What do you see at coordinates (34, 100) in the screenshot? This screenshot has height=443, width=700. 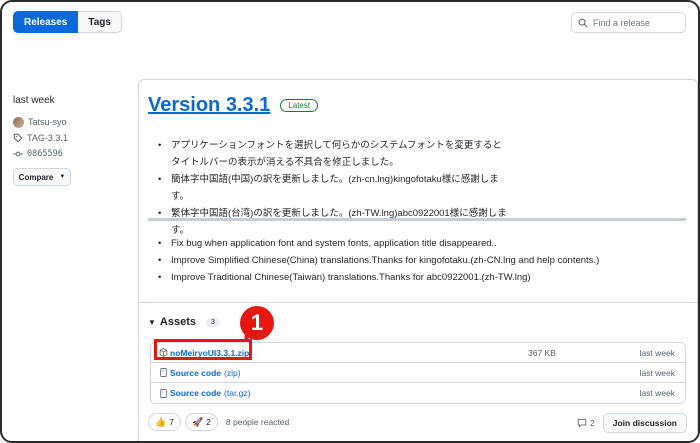 I see `release-date: last week` at bounding box center [34, 100].